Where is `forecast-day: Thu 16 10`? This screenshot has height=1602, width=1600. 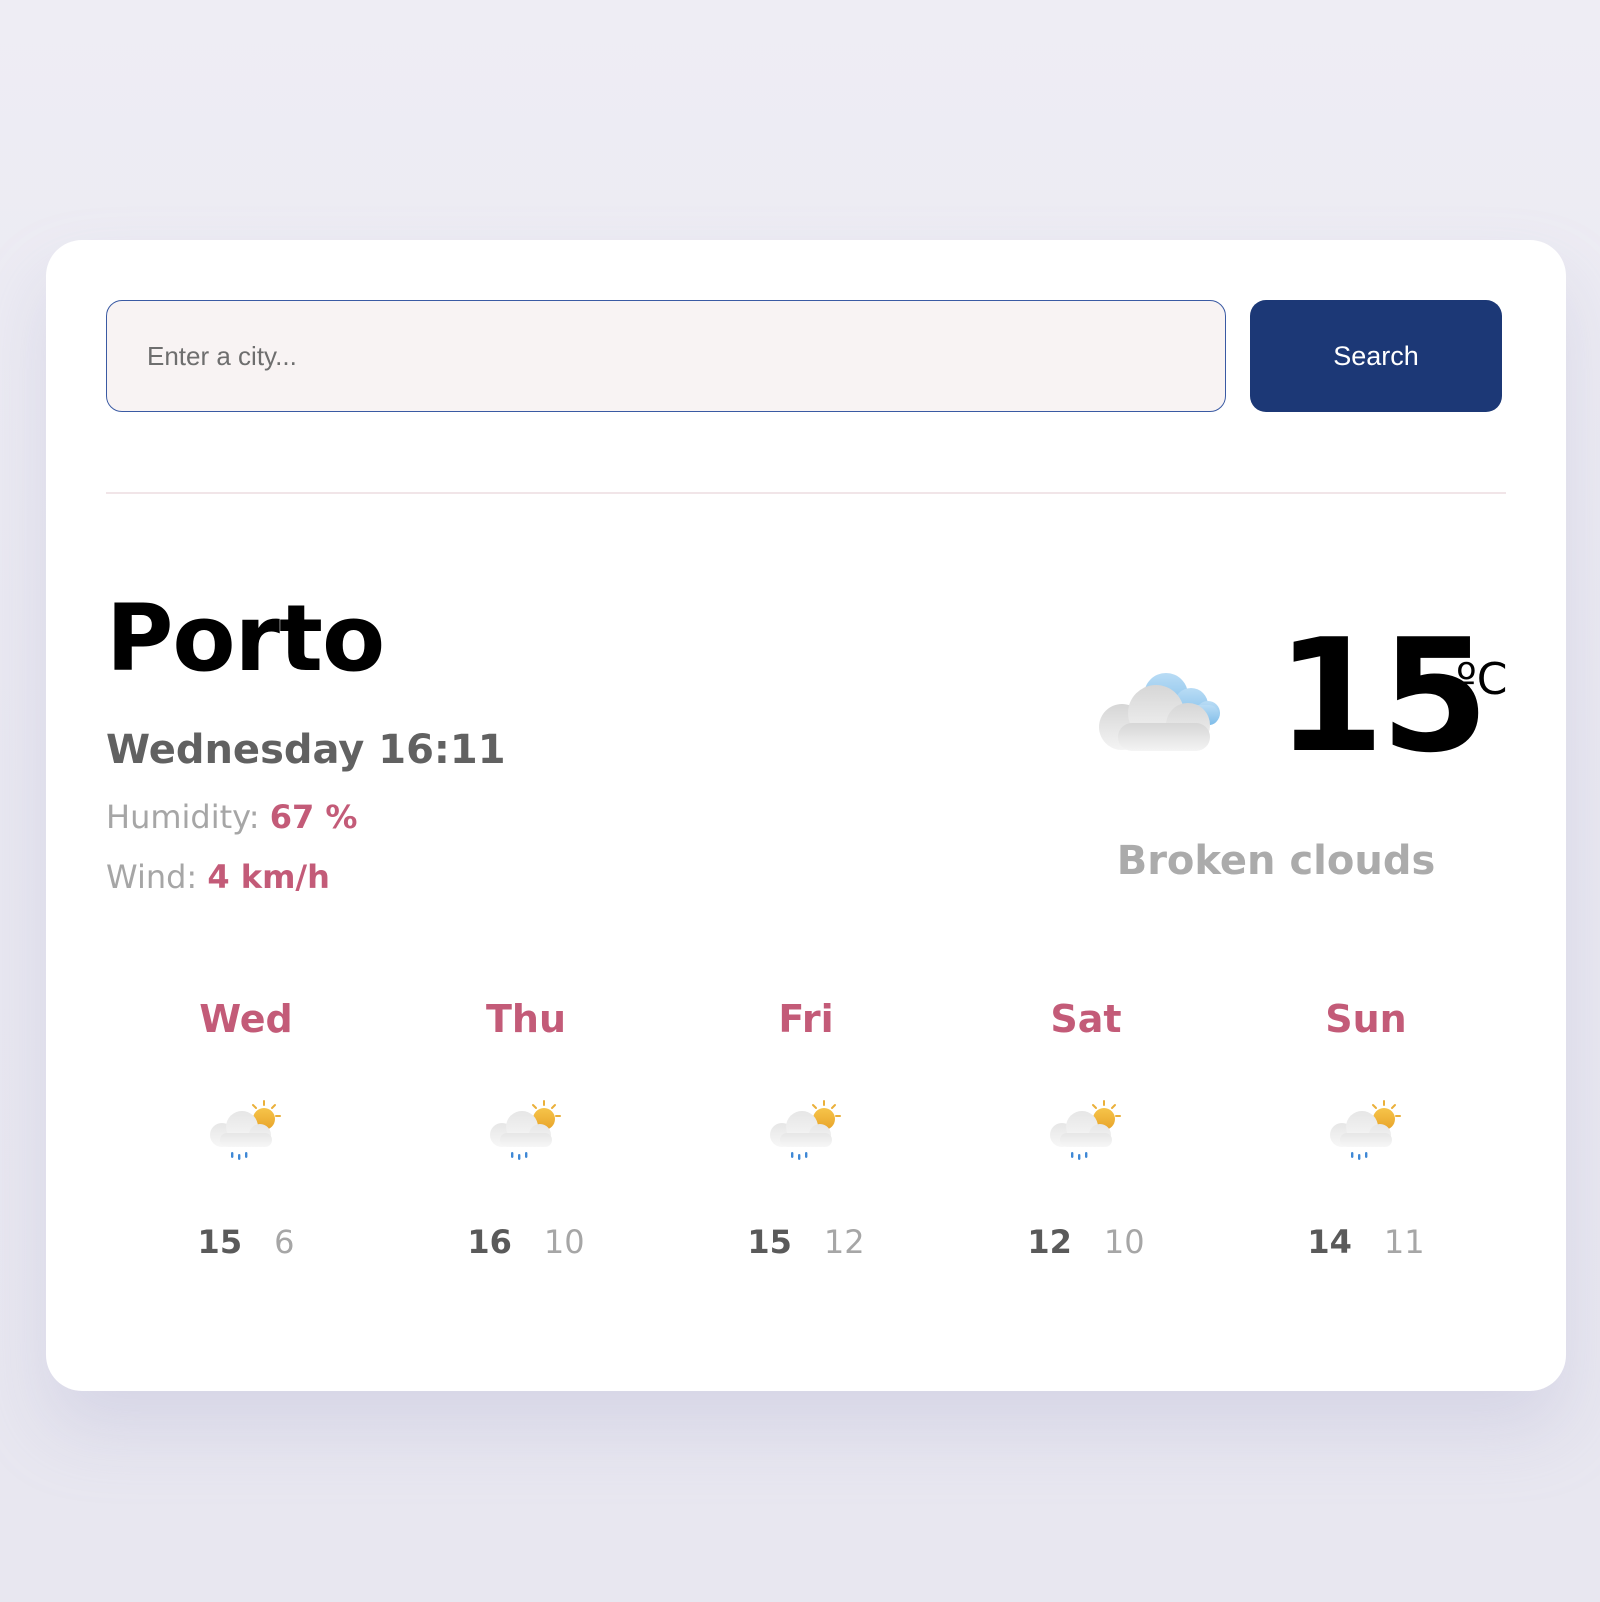 forecast-day: Thu 16 10 is located at coordinates (526, 1150).